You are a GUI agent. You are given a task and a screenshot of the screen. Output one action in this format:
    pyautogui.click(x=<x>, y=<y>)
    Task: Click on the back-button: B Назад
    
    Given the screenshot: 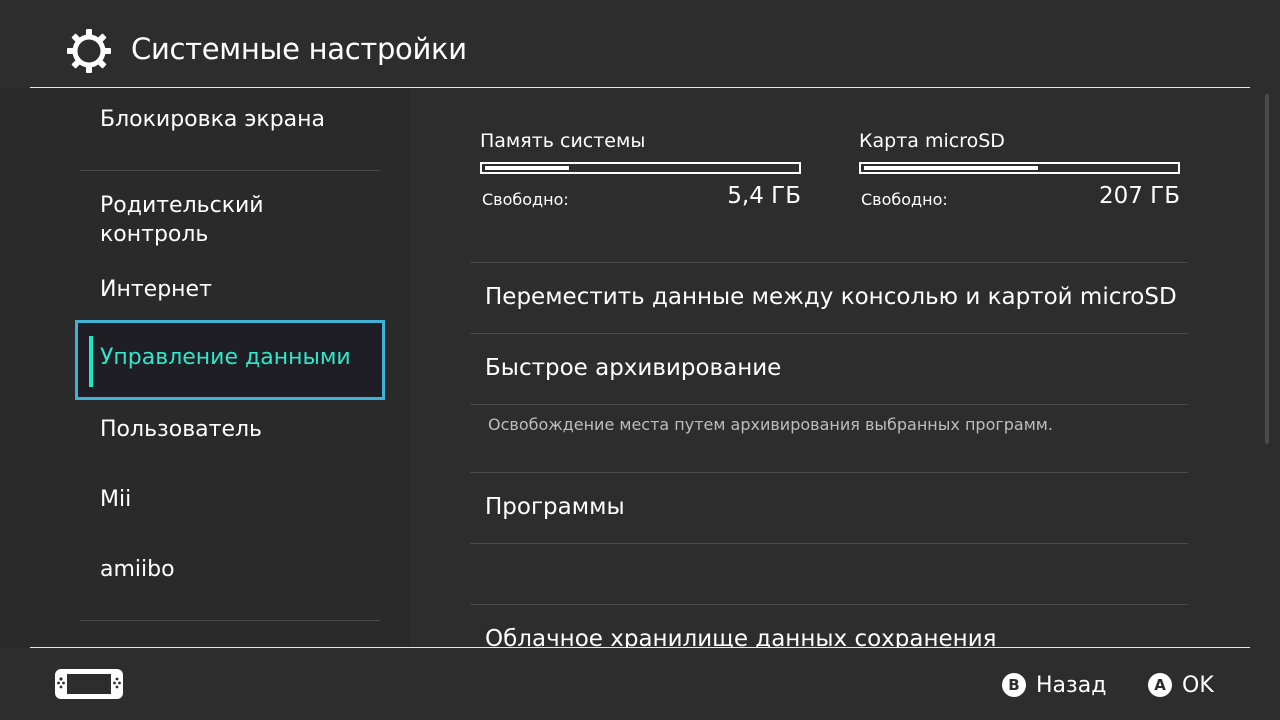 What is the action you would take?
    pyautogui.click(x=1054, y=685)
    